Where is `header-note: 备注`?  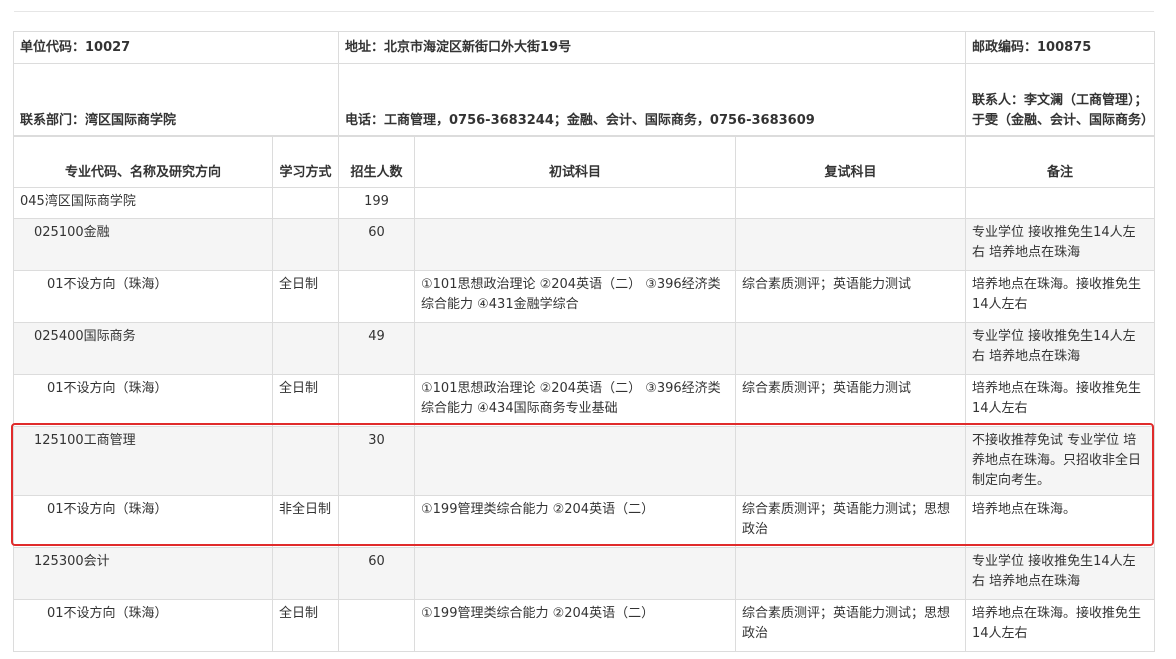 header-note: 备注 is located at coordinates (1060, 162).